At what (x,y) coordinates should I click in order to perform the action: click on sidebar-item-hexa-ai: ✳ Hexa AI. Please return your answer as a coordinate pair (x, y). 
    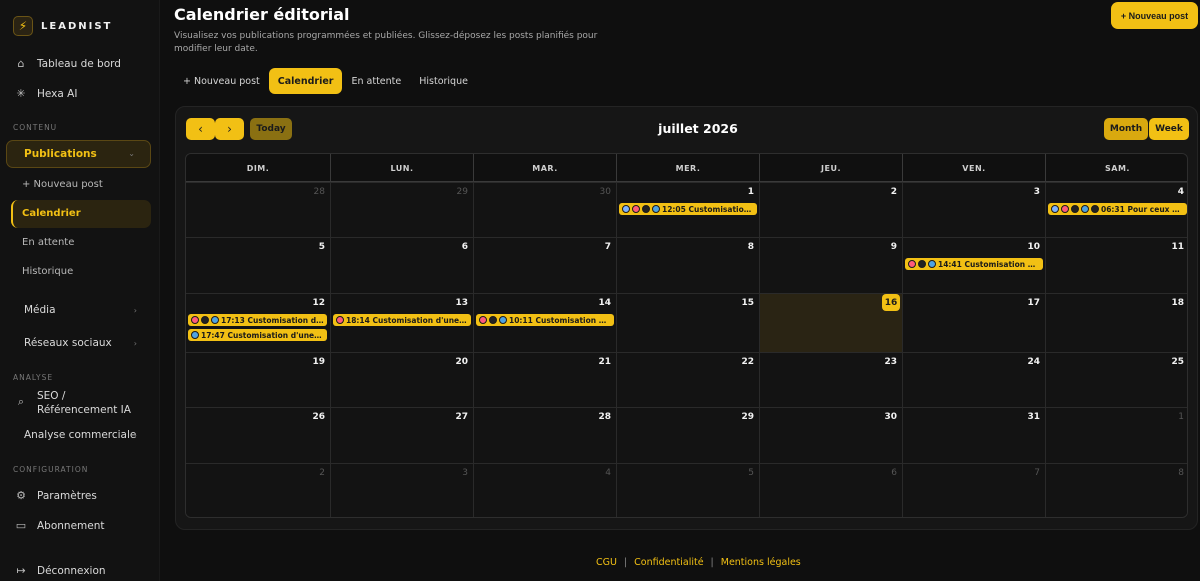
    Looking at the image, I should click on (45, 93).